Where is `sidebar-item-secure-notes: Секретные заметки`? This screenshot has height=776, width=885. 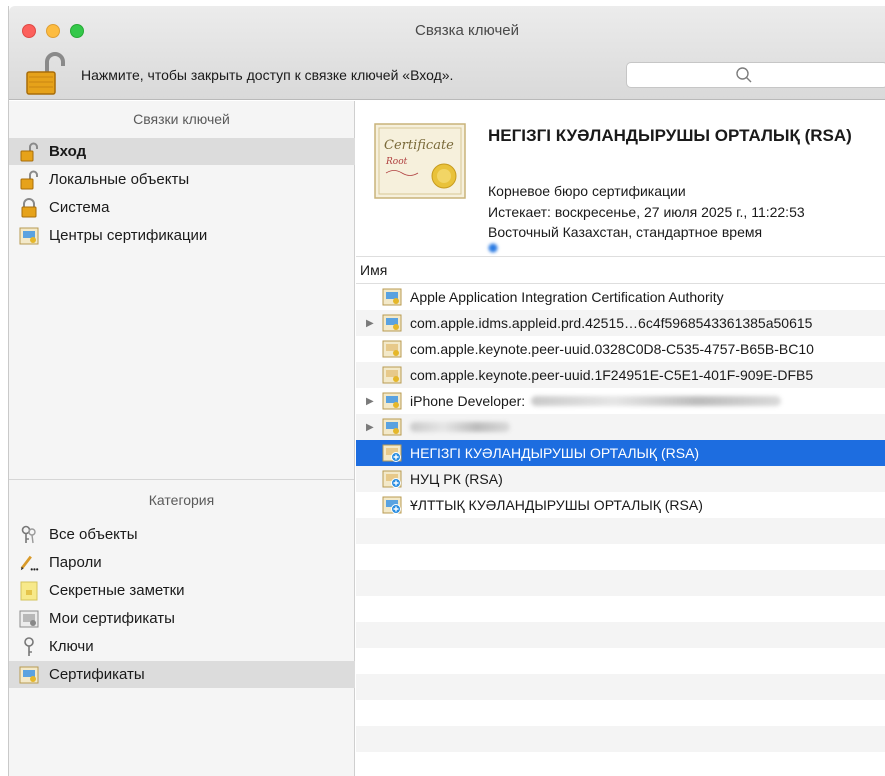
sidebar-item-secure-notes: Секретные заметки is located at coordinates (182, 590).